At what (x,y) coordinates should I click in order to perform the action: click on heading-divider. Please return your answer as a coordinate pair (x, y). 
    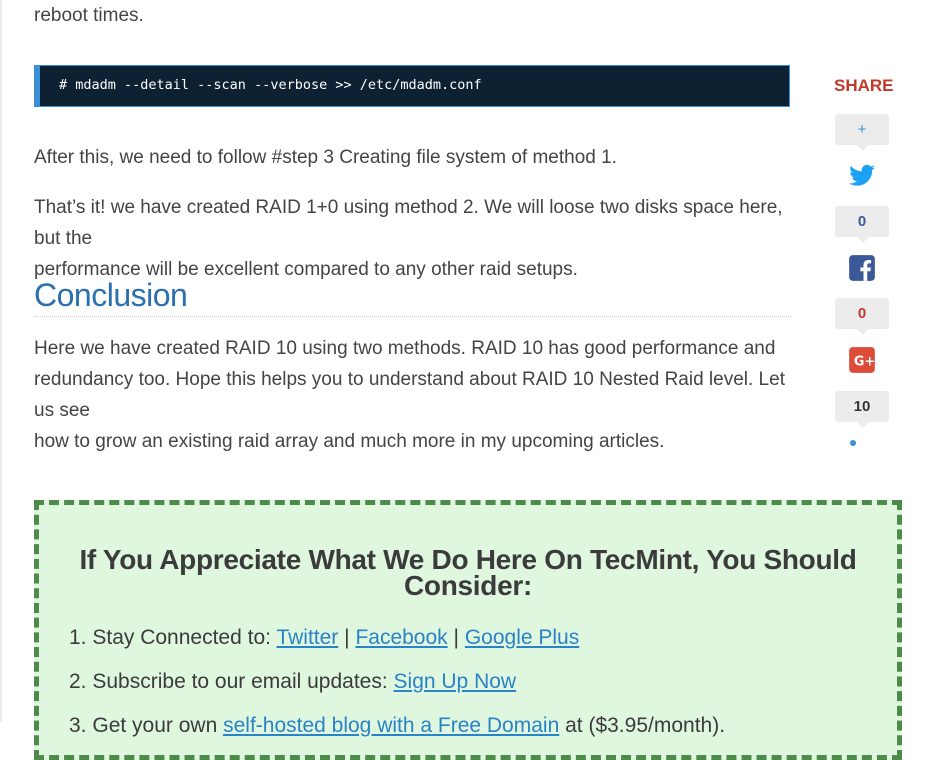
    Looking at the image, I should click on (412, 316).